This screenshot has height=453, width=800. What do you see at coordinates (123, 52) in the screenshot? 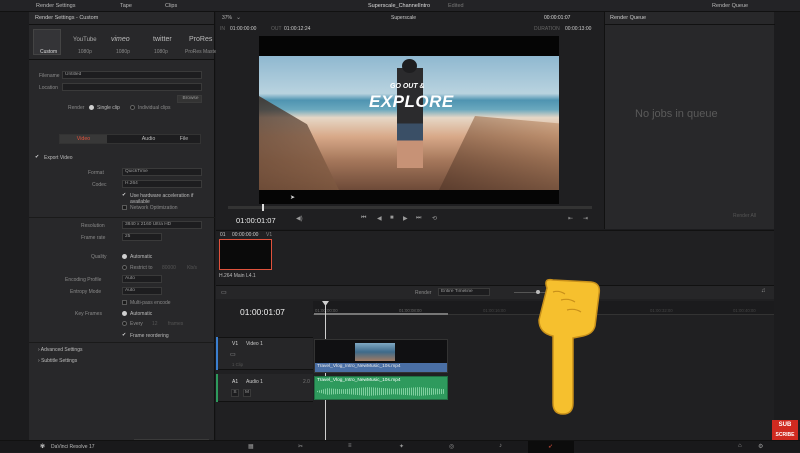
I see `preset-vimeo-label: 1080p` at bounding box center [123, 52].